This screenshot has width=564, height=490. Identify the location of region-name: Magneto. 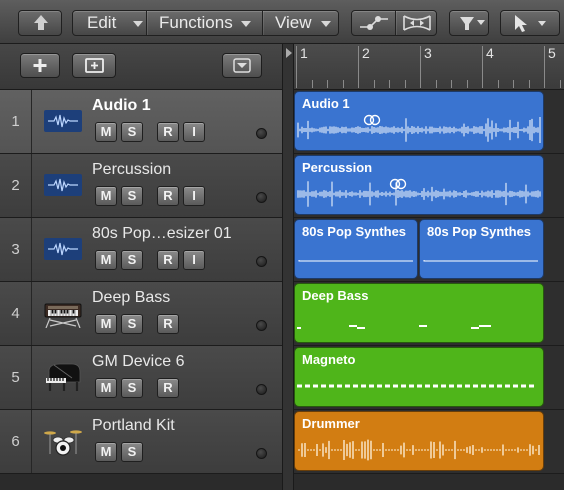
(329, 359).